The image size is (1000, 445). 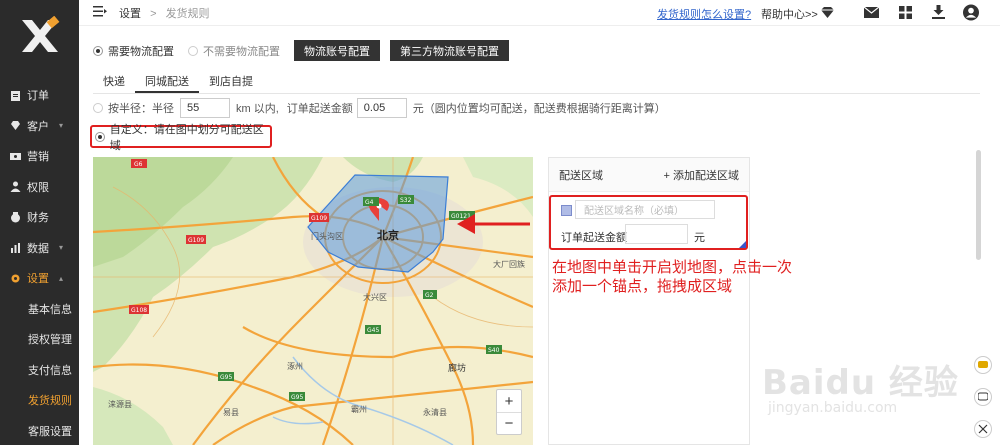 What do you see at coordinates (938, 12) in the screenshot?
I see `download-icon` at bounding box center [938, 12].